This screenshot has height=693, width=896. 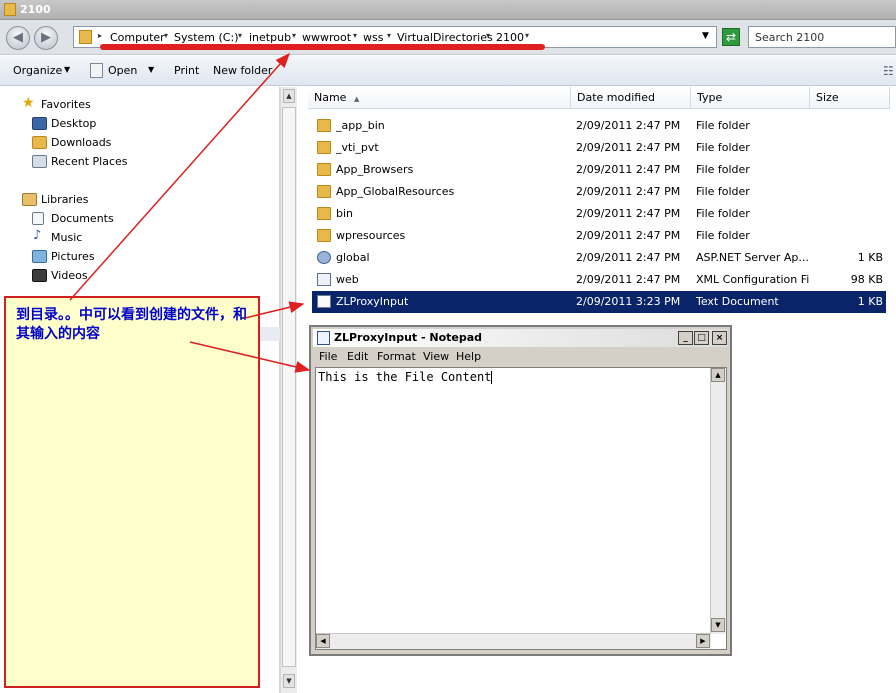 I want to click on maximize-button: □, so click(x=701, y=338).